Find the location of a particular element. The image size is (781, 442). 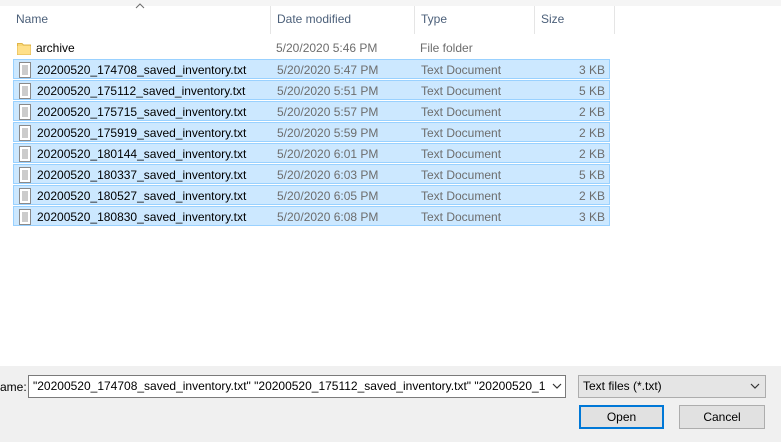

file-name: 20200520_174708_saved_inventory.txt is located at coordinates (142, 70).